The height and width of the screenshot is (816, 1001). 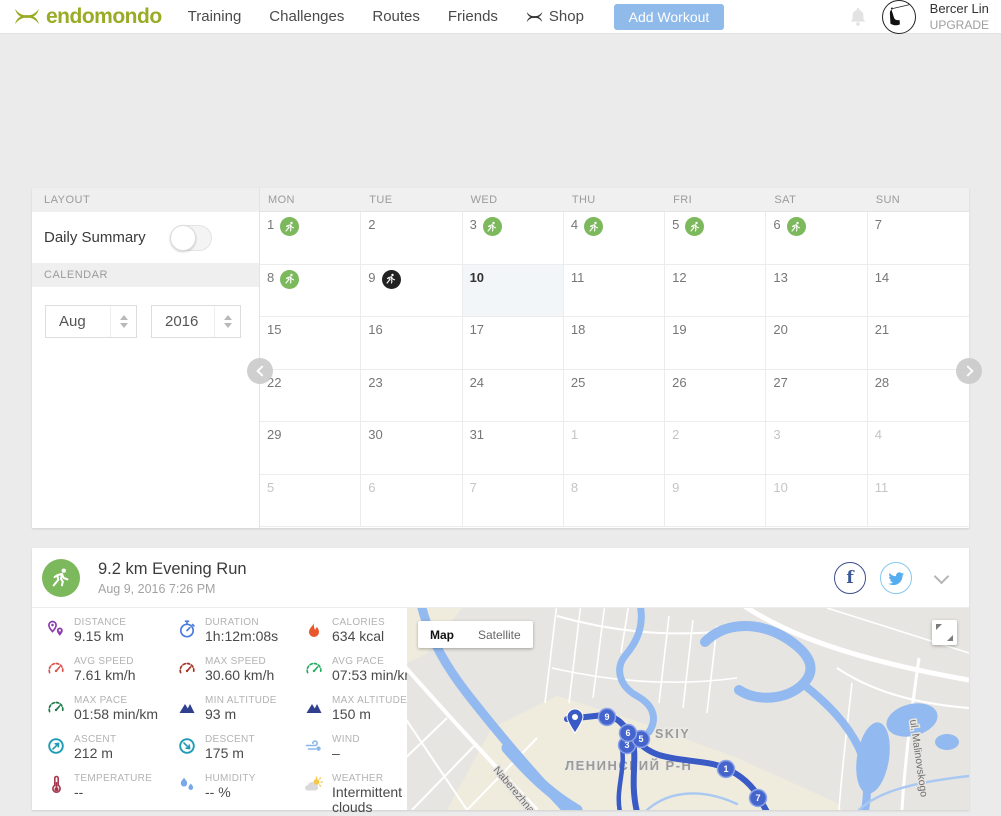 I want to click on user-avatar, so click(x=898, y=17).